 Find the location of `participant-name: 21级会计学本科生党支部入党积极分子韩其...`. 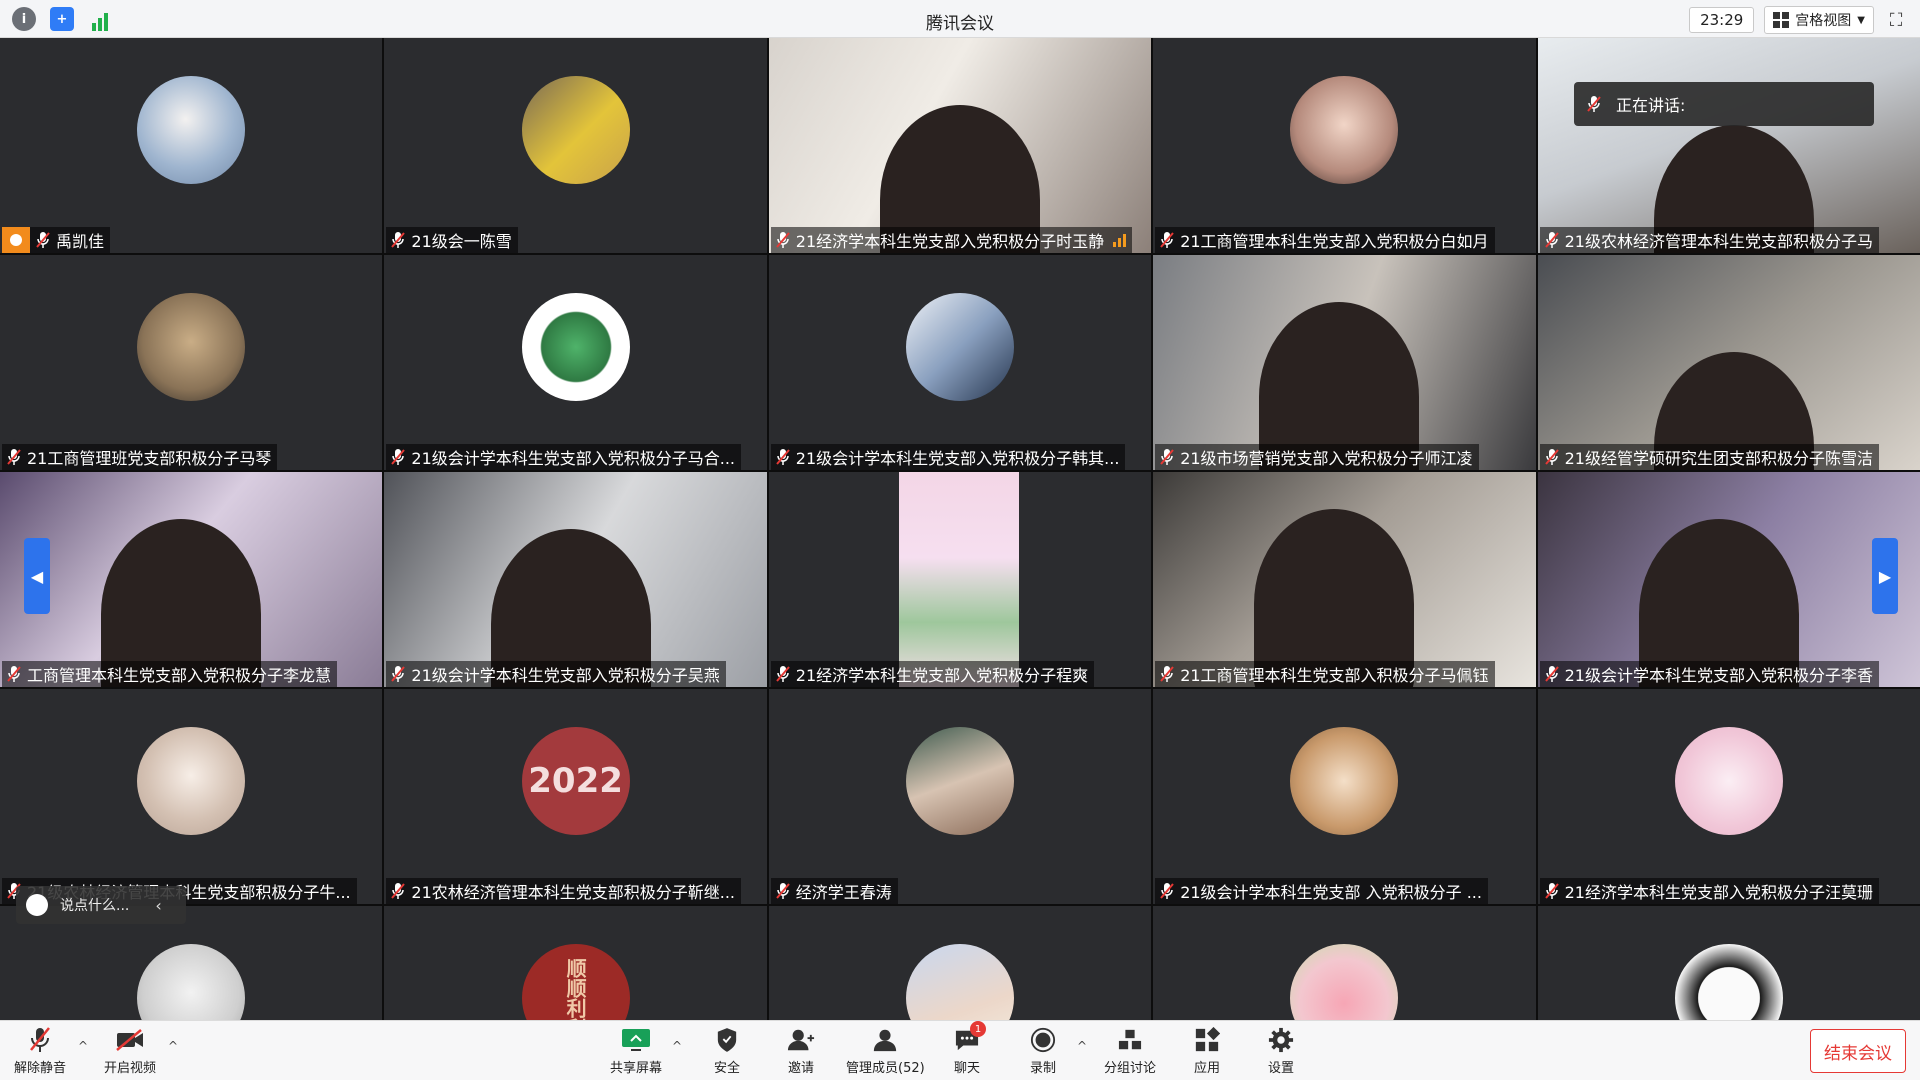

participant-name: 21级会计学本科生党支部入党积极分子韩其... is located at coordinates (957, 458).